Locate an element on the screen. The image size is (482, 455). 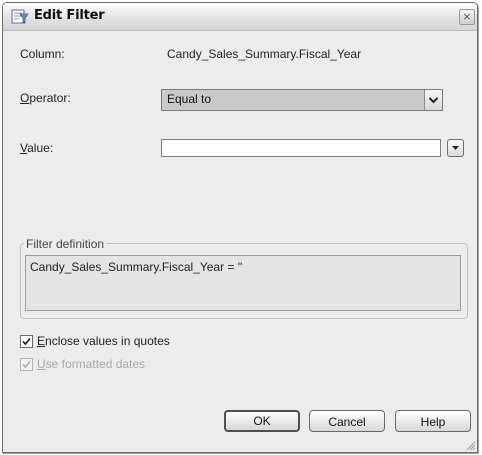
operator-label: Operator: is located at coordinates (45, 98).